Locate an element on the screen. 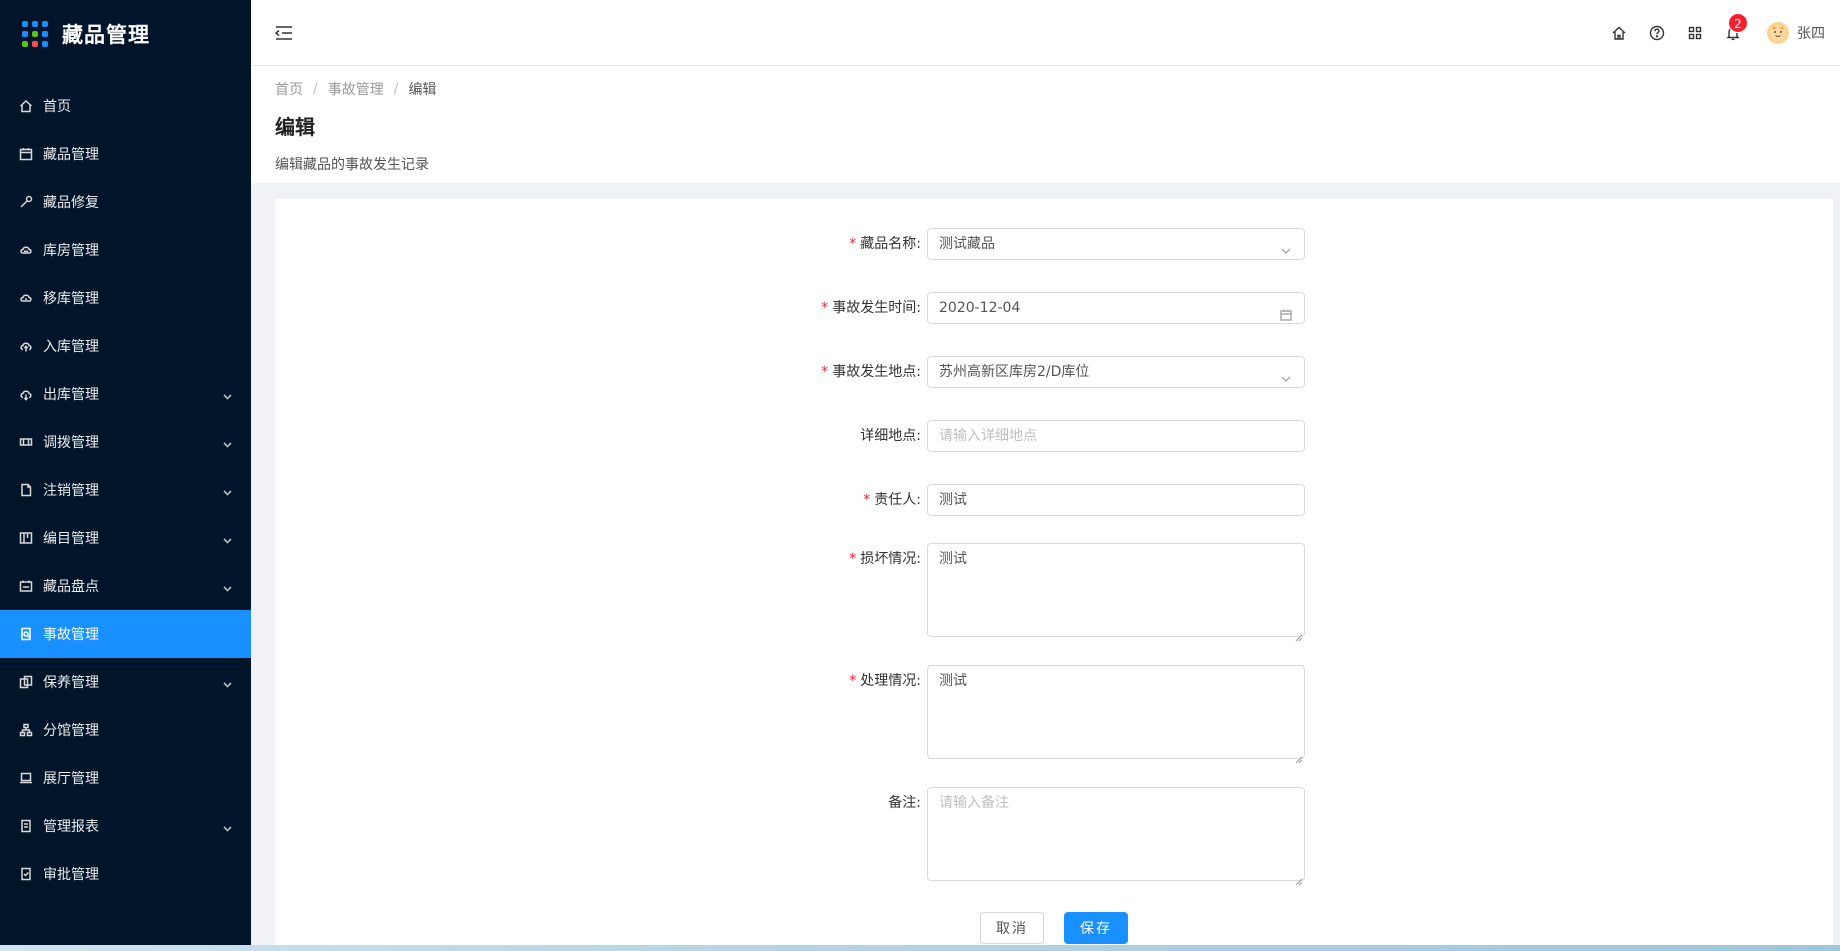 The image size is (1840, 951). audit-icon is located at coordinates (26, 874).